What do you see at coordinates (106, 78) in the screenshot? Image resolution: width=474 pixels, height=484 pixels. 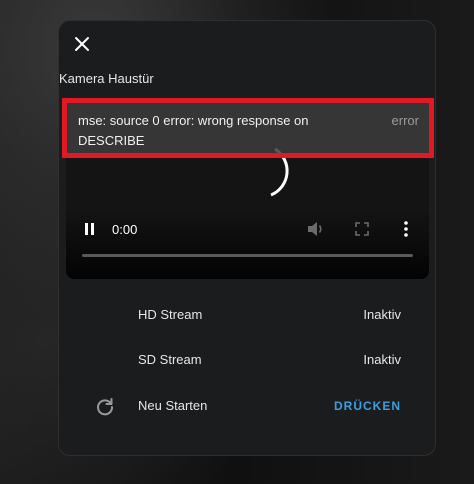 I see `dialog-title: Kamera Haustür` at bounding box center [106, 78].